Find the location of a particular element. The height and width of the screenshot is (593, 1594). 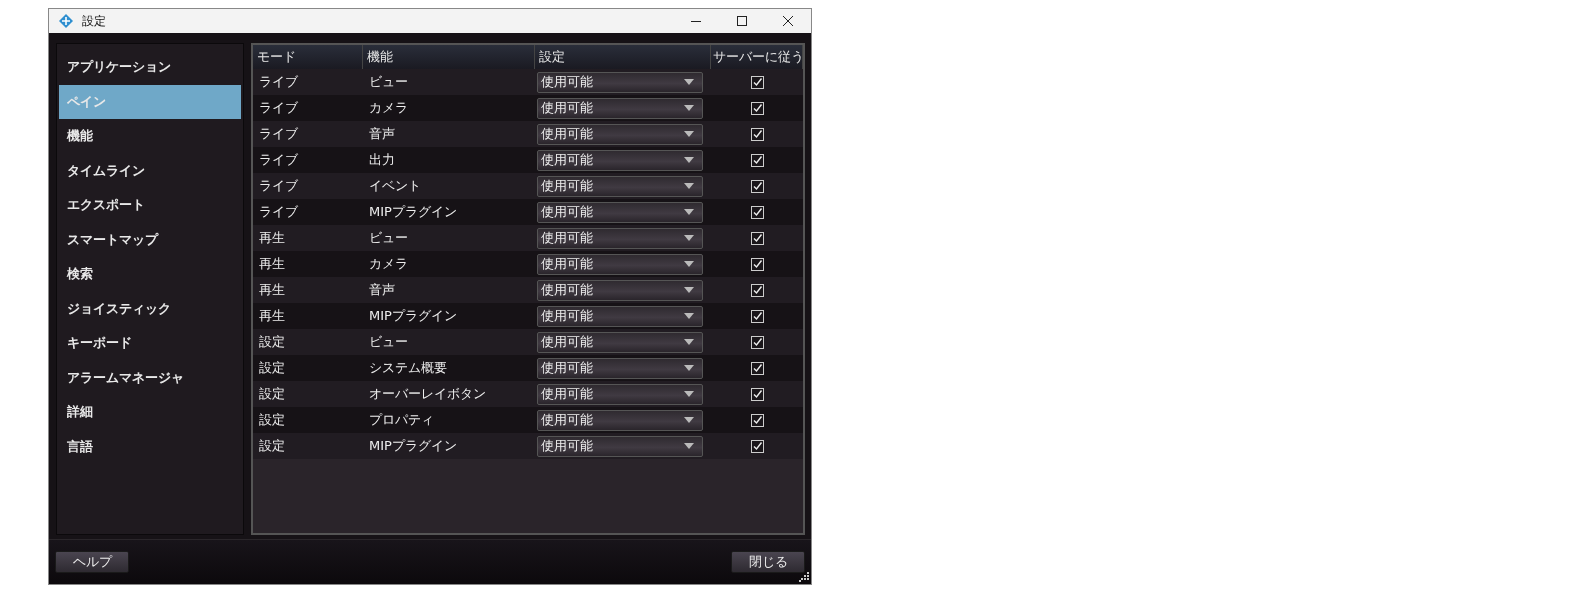

sidebar-item: エクスポート is located at coordinates (150, 205).